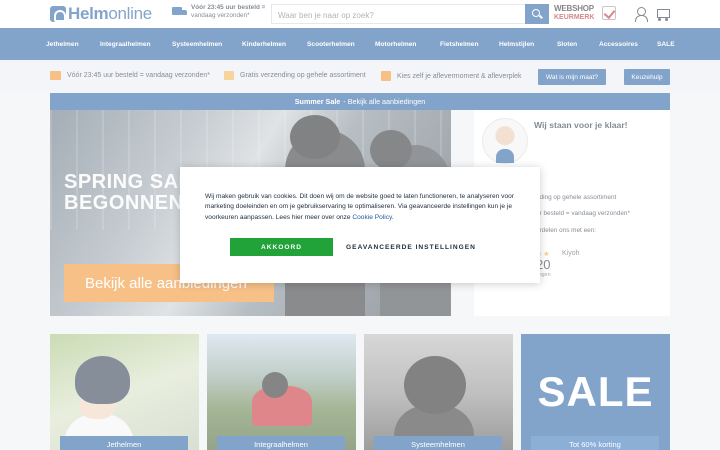 Image resolution: width=720 pixels, height=450 pixels. I want to click on advanced-settings-button: GEAVANCEERDE INSTELLINGEN, so click(411, 247).